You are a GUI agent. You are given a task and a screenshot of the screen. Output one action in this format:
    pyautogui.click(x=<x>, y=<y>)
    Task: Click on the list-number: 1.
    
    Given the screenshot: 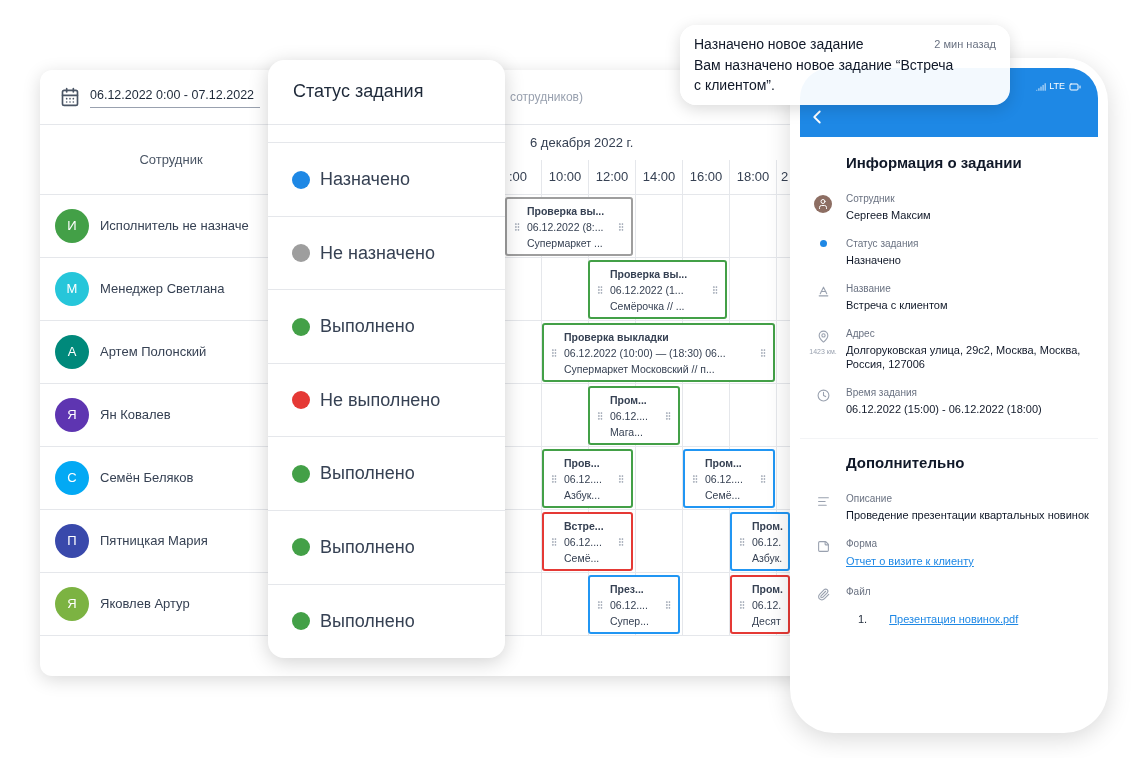 What is the action you would take?
    pyautogui.click(x=863, y=619)
    